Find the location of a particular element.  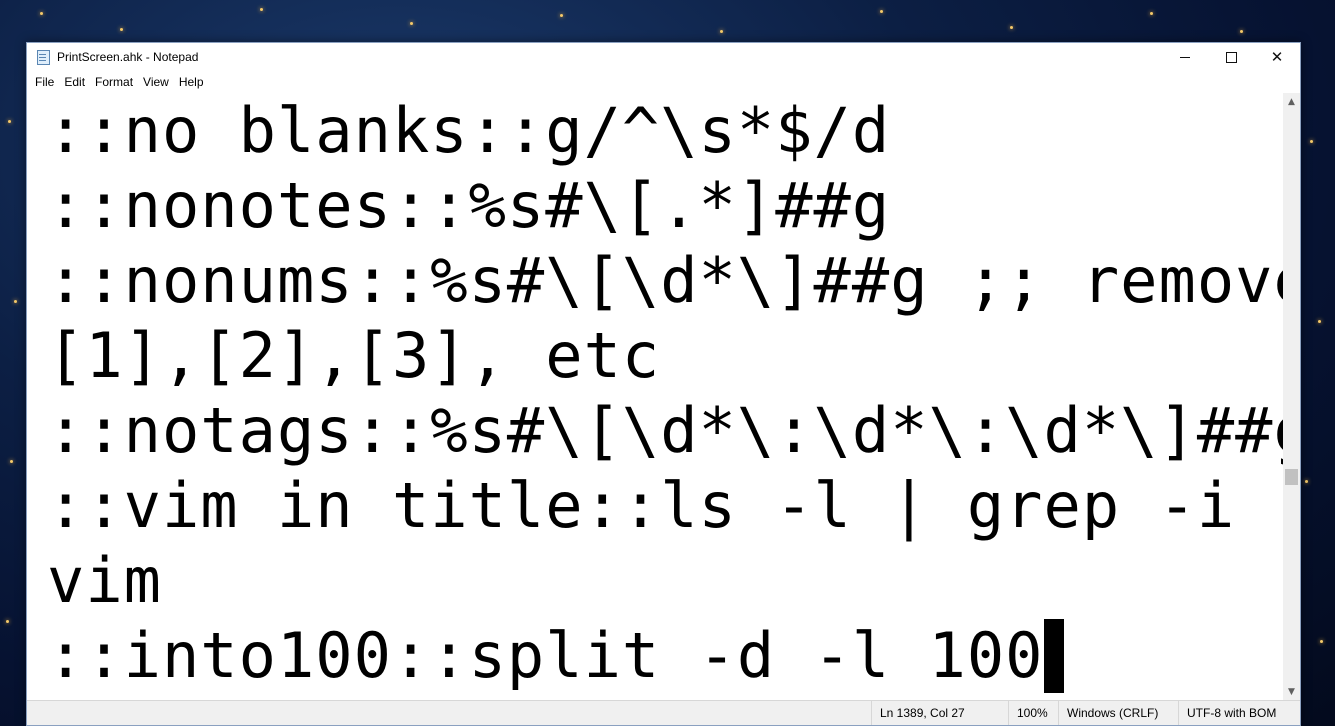

maximize-icon is located at coordinates (1231, 57).